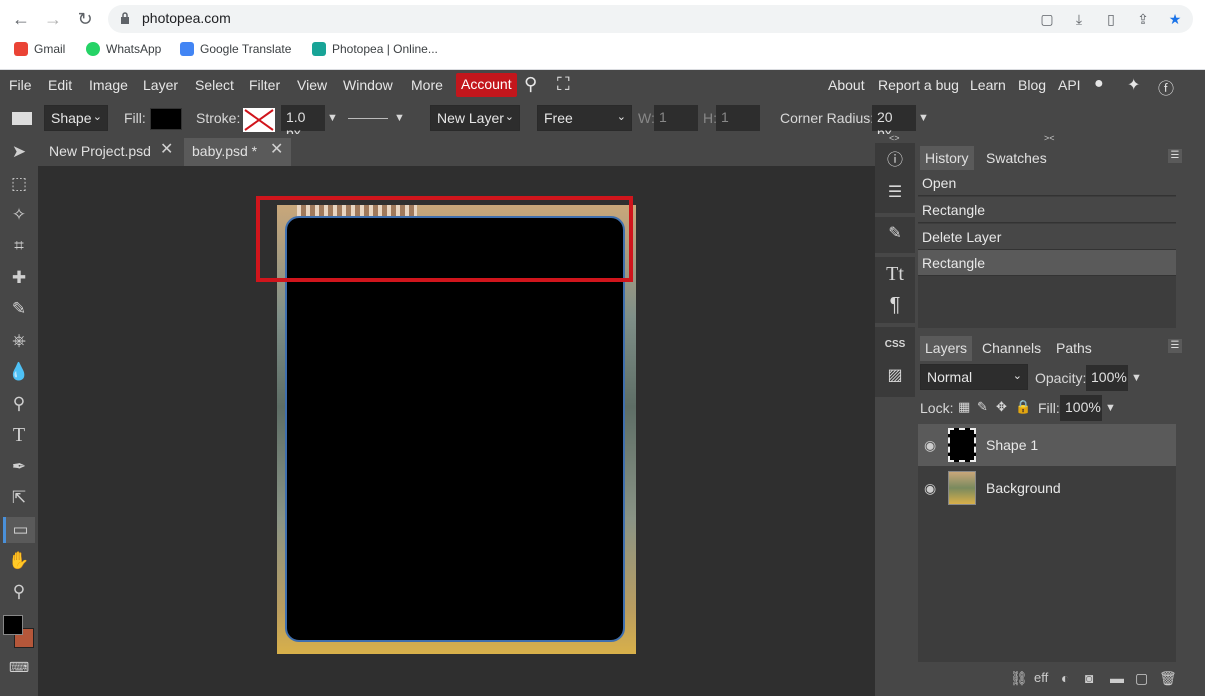  What do you see at coordinates (988, 85) in the screenshot?
I see `menu-learn: Learn` at bounding box center [988, 85].